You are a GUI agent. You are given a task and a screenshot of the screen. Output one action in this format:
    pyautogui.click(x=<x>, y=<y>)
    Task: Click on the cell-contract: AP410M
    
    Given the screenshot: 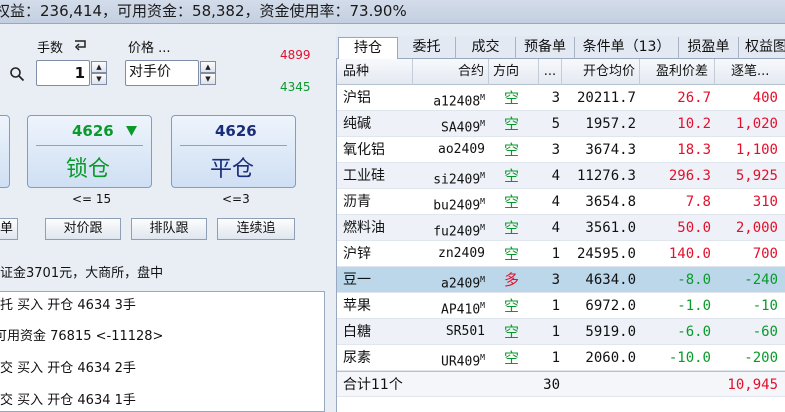 What is the action you would take?
    pyautogui.click(x=463, y=309)
    